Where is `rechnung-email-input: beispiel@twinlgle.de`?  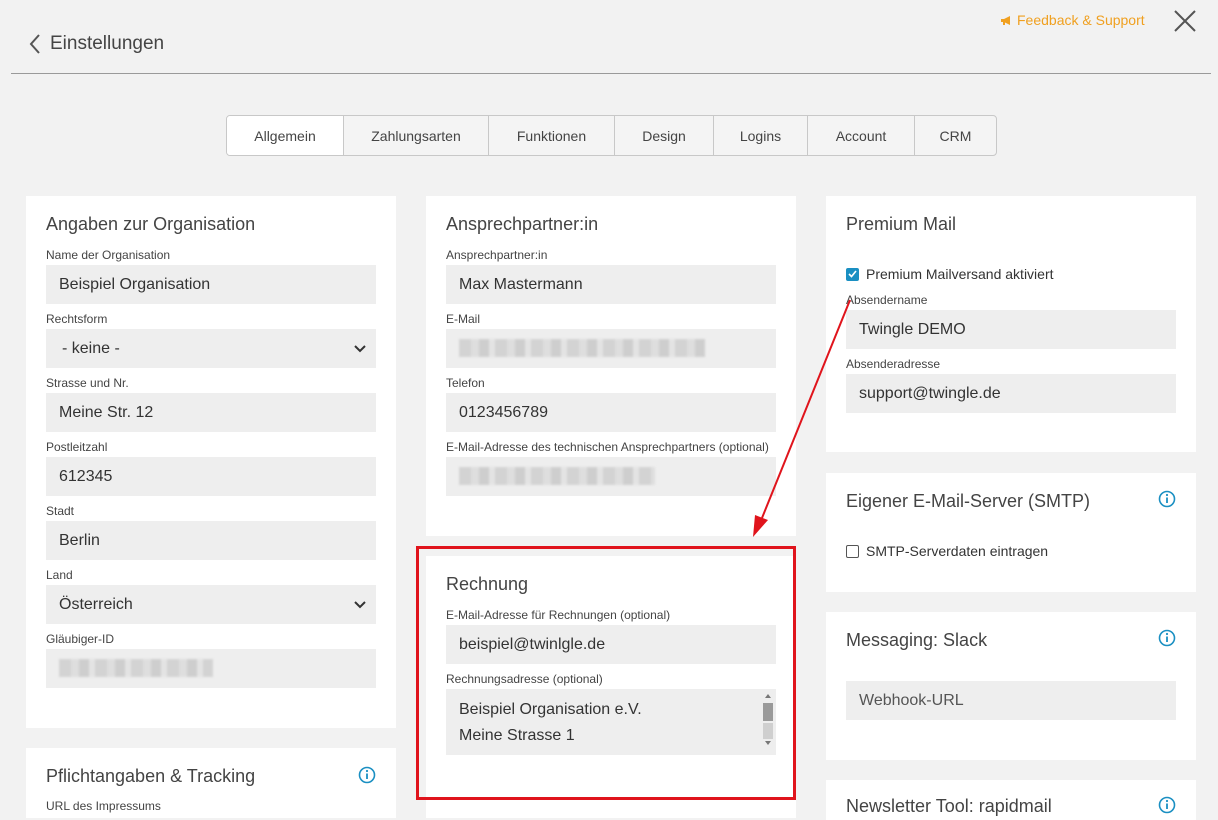 rechnung-email-input: beispiel@twinlgle.de is located at coordinates (611, 644).